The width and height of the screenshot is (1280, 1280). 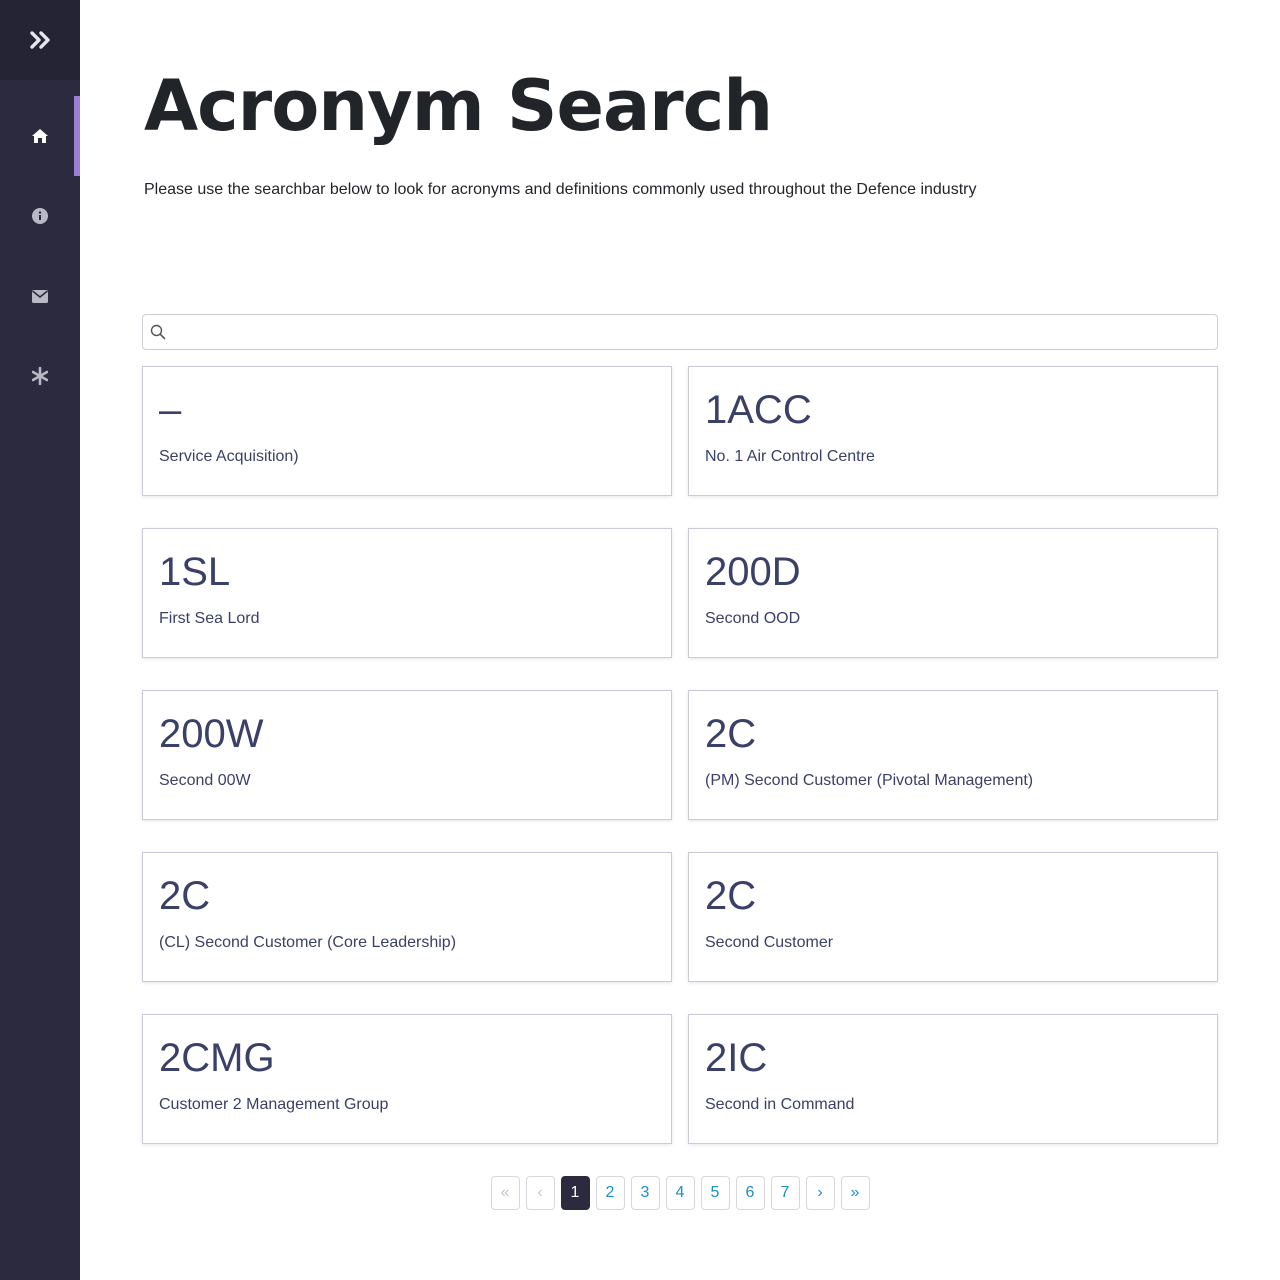 I want to click on page-button-6: 6, so click(x=750, y=1193).